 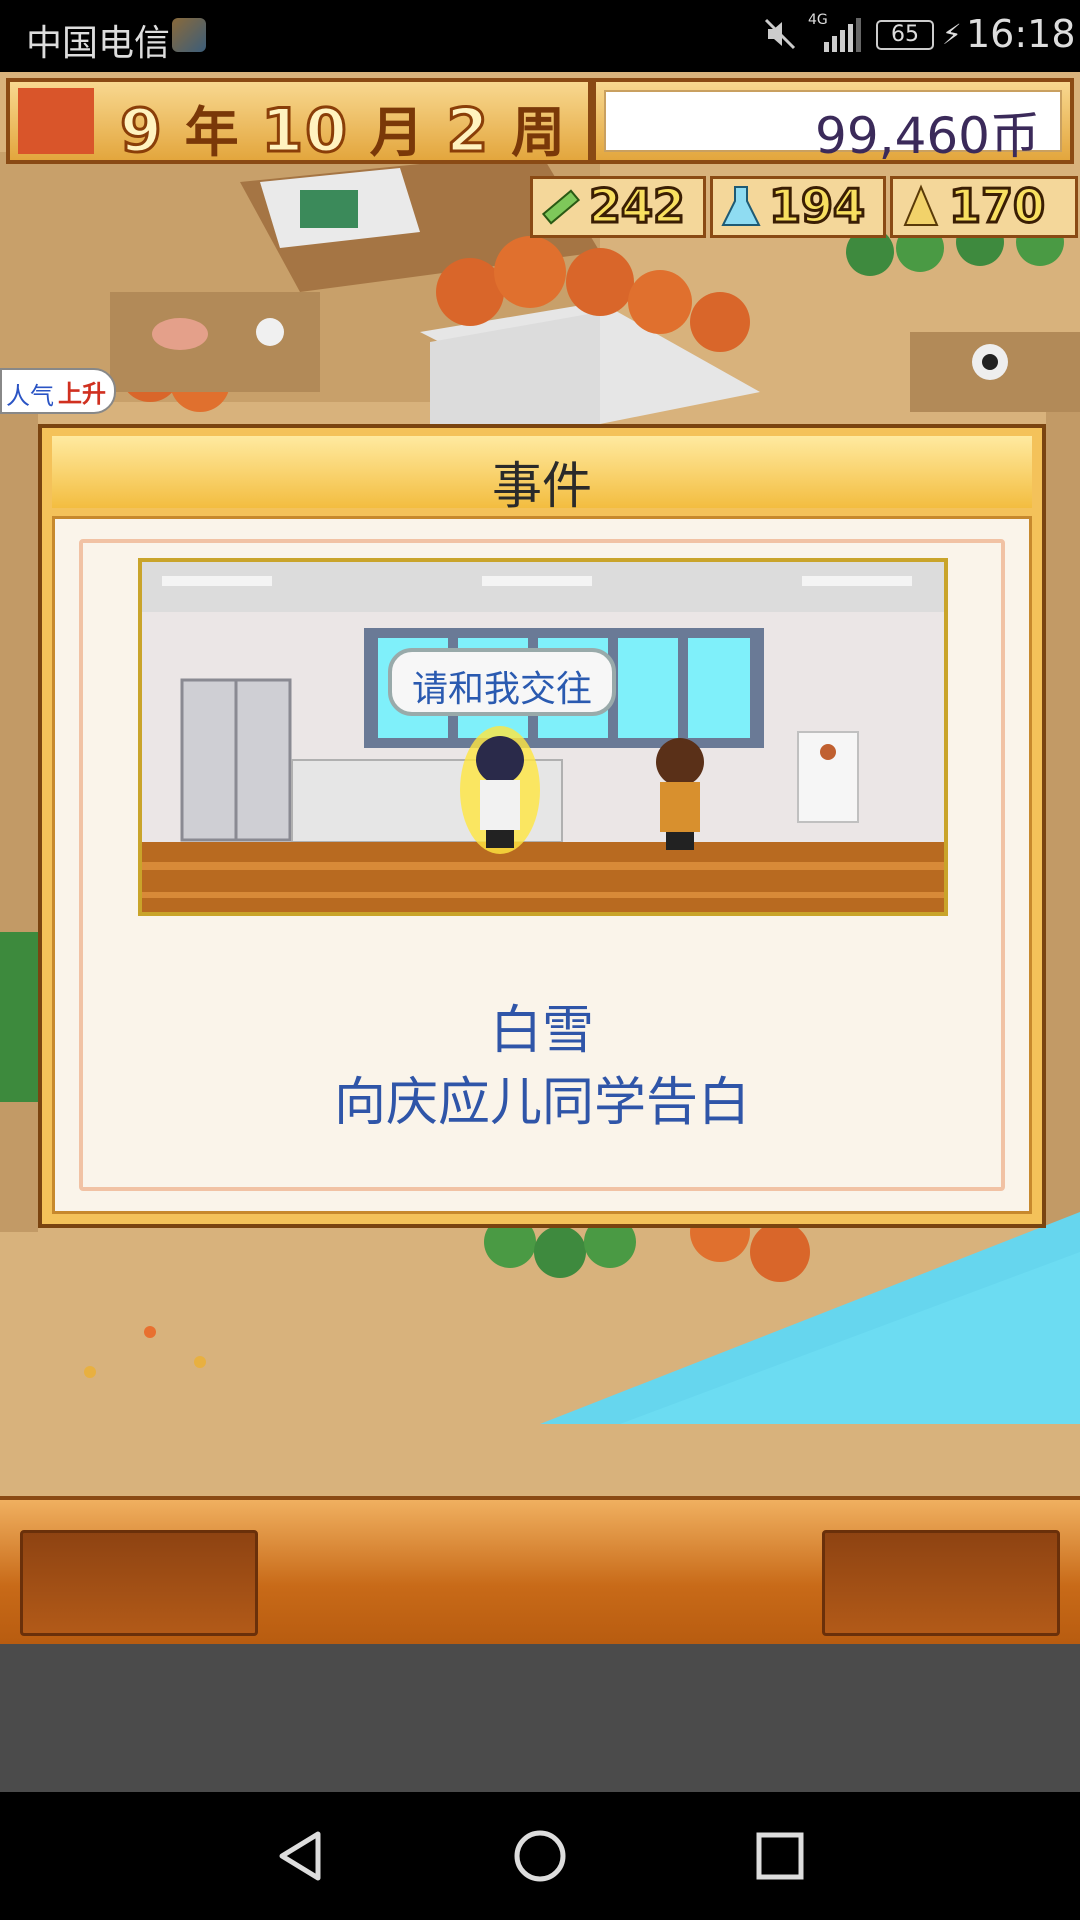 I want to click on classroom-illustration, so click(x=543, y=737).